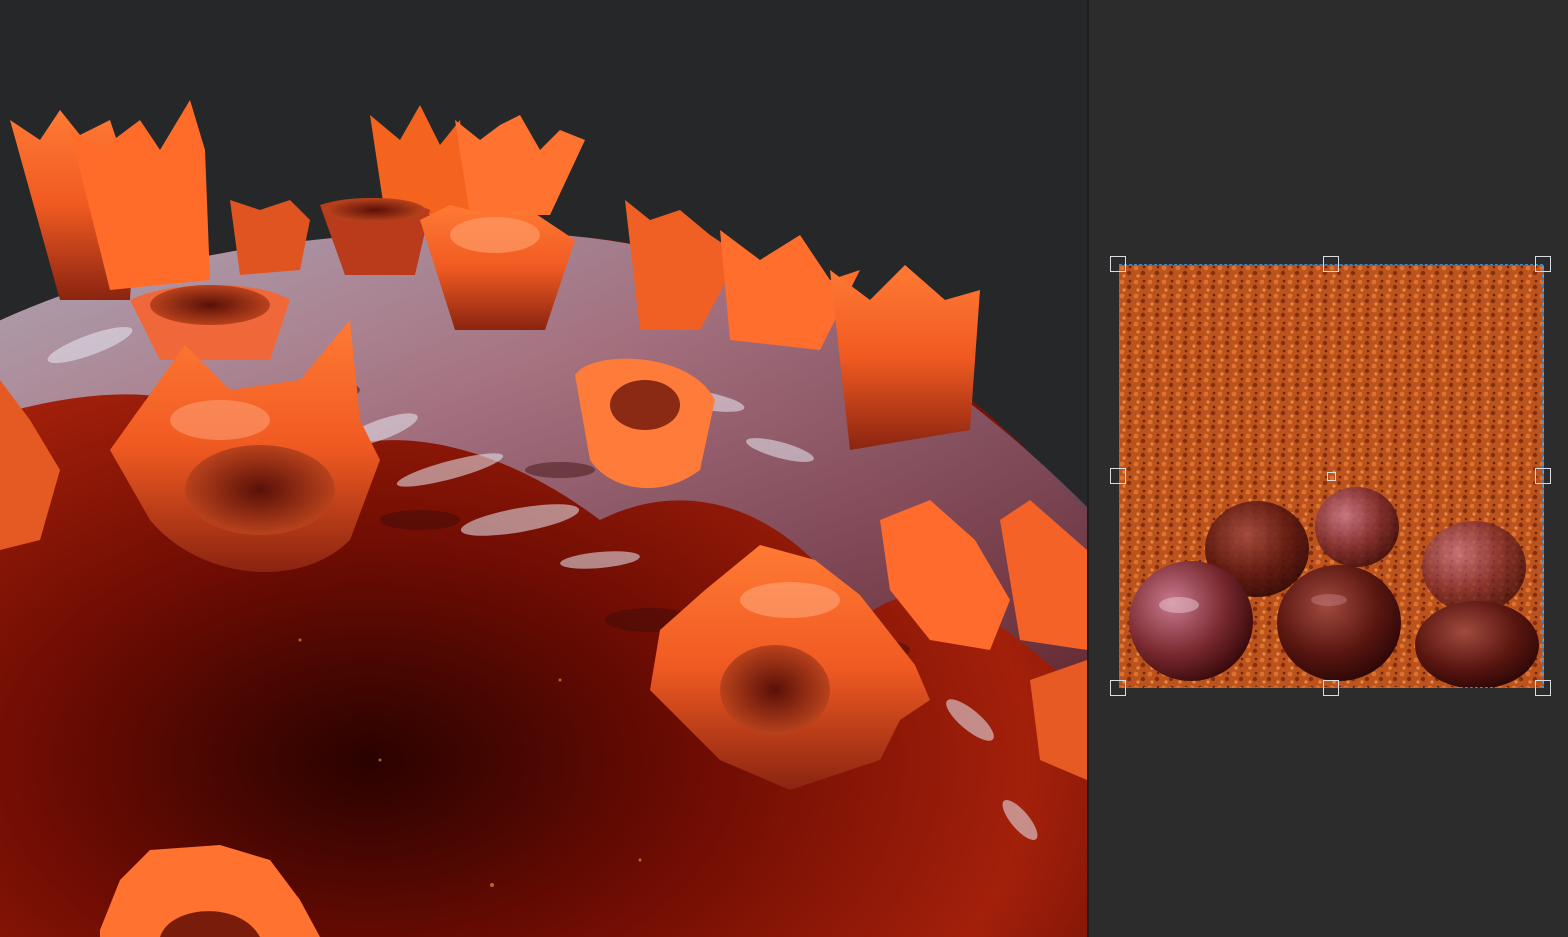 The image size is (1568, 937). I want to click on resize-handle-bottom-left, so click(1118, 688).